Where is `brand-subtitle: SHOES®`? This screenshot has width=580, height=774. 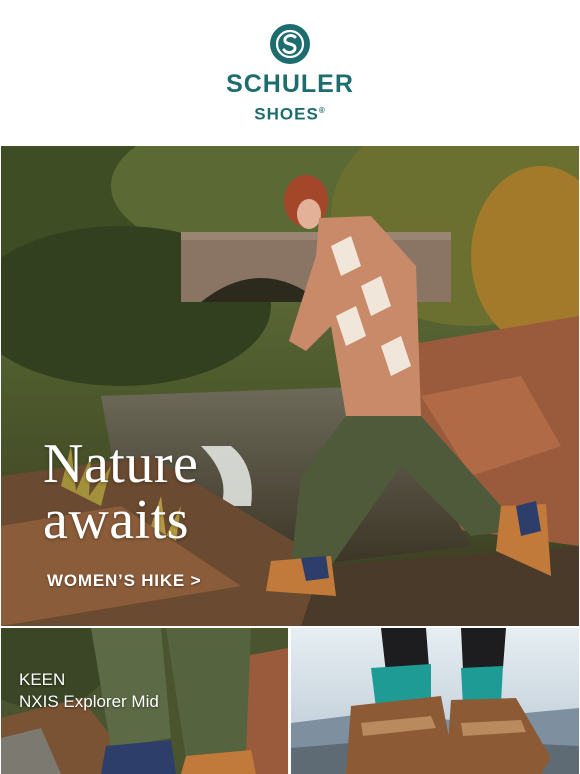 brand-subtitle: SHOES® is located at coordinates (290, 113).